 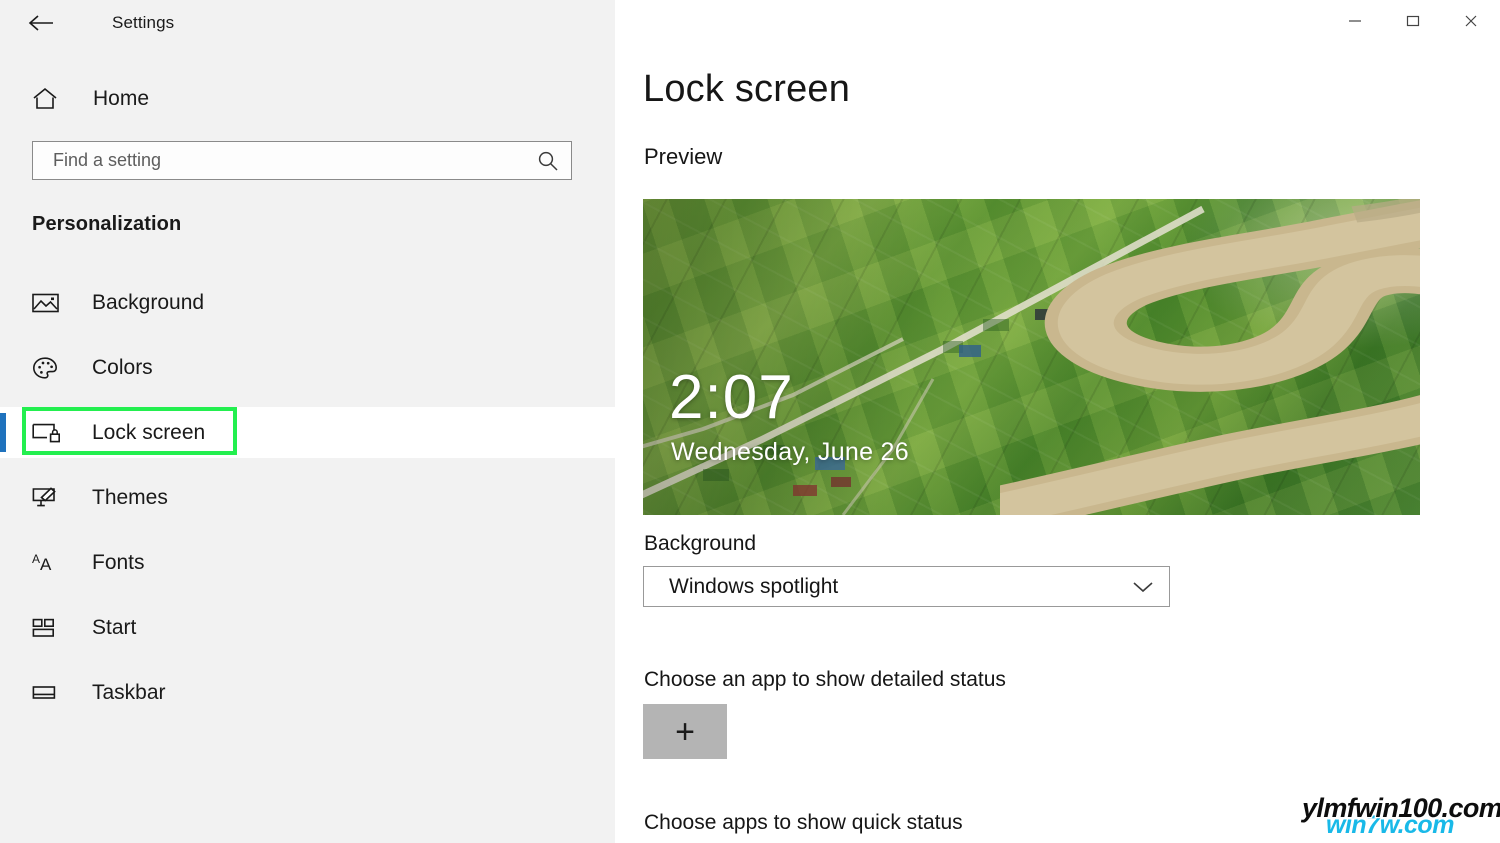 I want to click on sidebar-item-taskbar: Taskbar, so click(x=307, y=692).